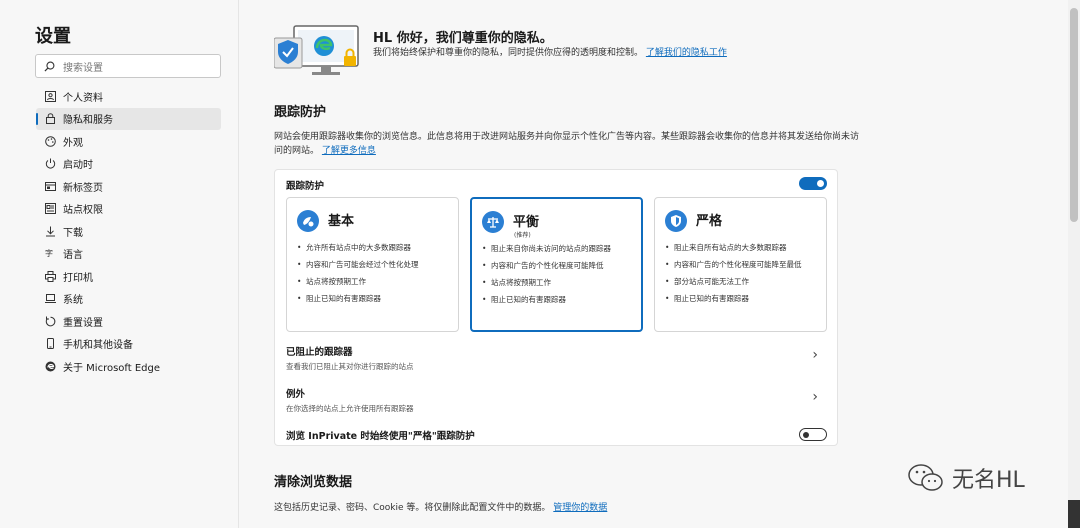 This screenshot has width=1080, height=528. I want to click on palette-icon, so click(50, 141).